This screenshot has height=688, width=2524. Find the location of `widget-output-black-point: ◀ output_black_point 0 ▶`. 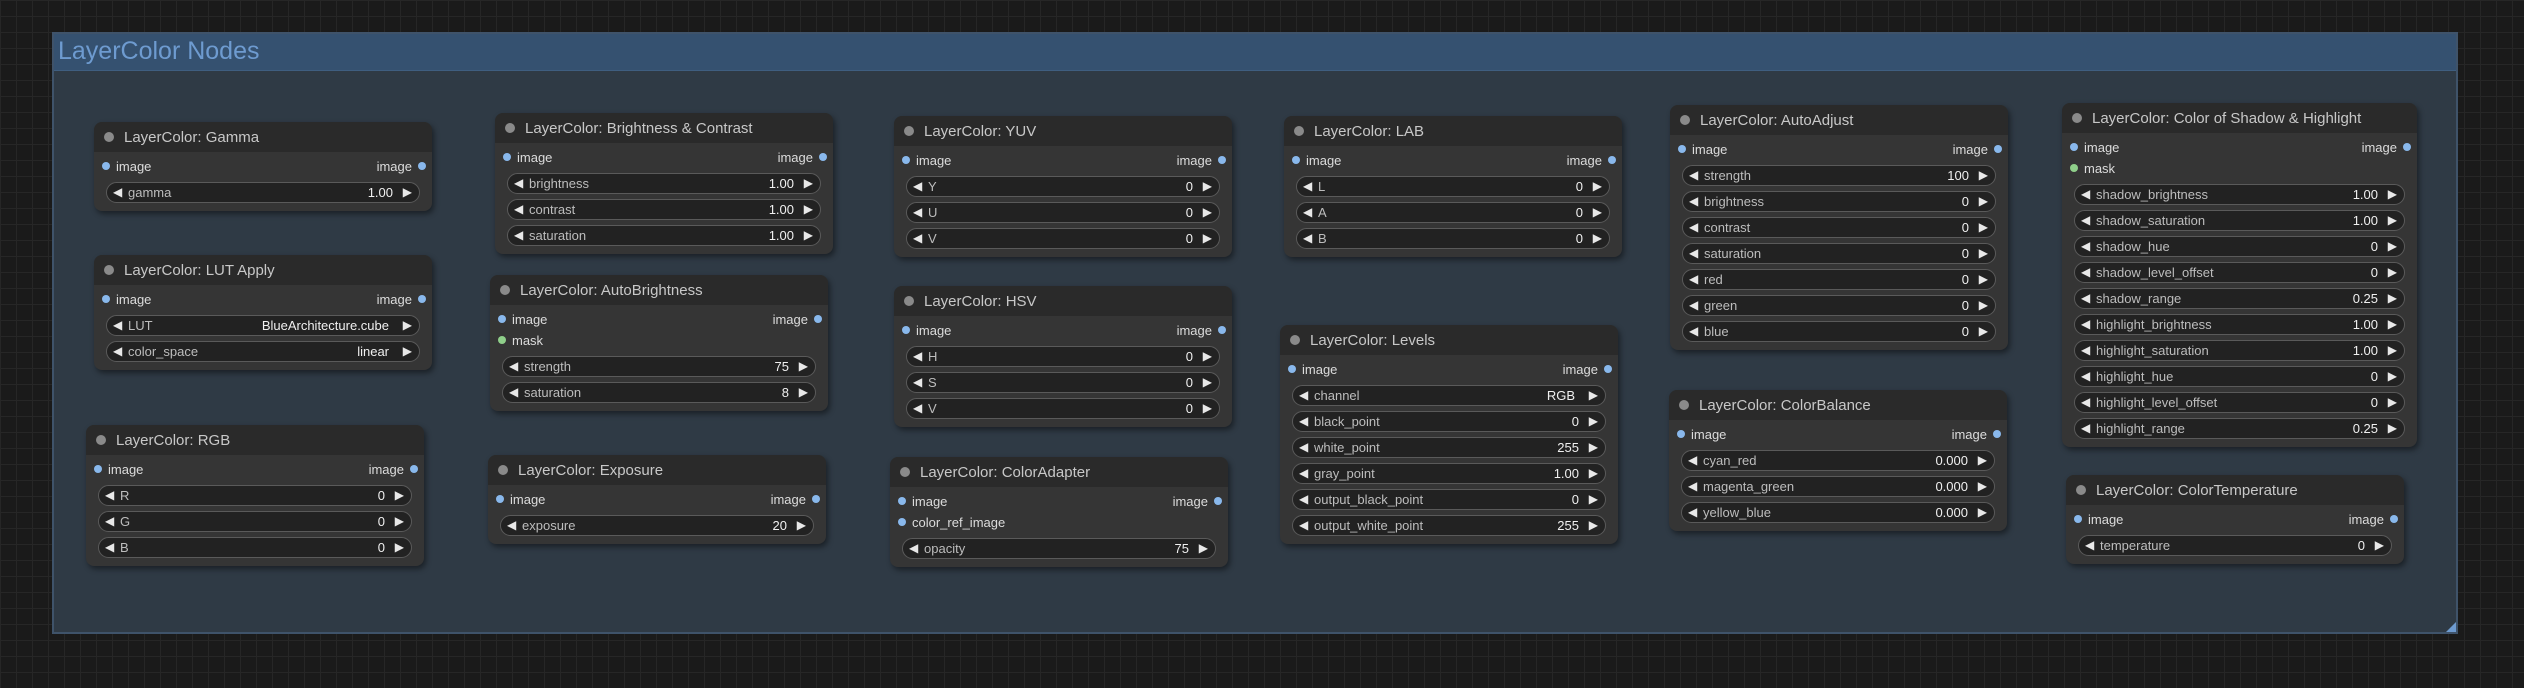

widget-output-black-point: ◀ output_black_point 0 ▶ is located at coordinates (1449, 499).